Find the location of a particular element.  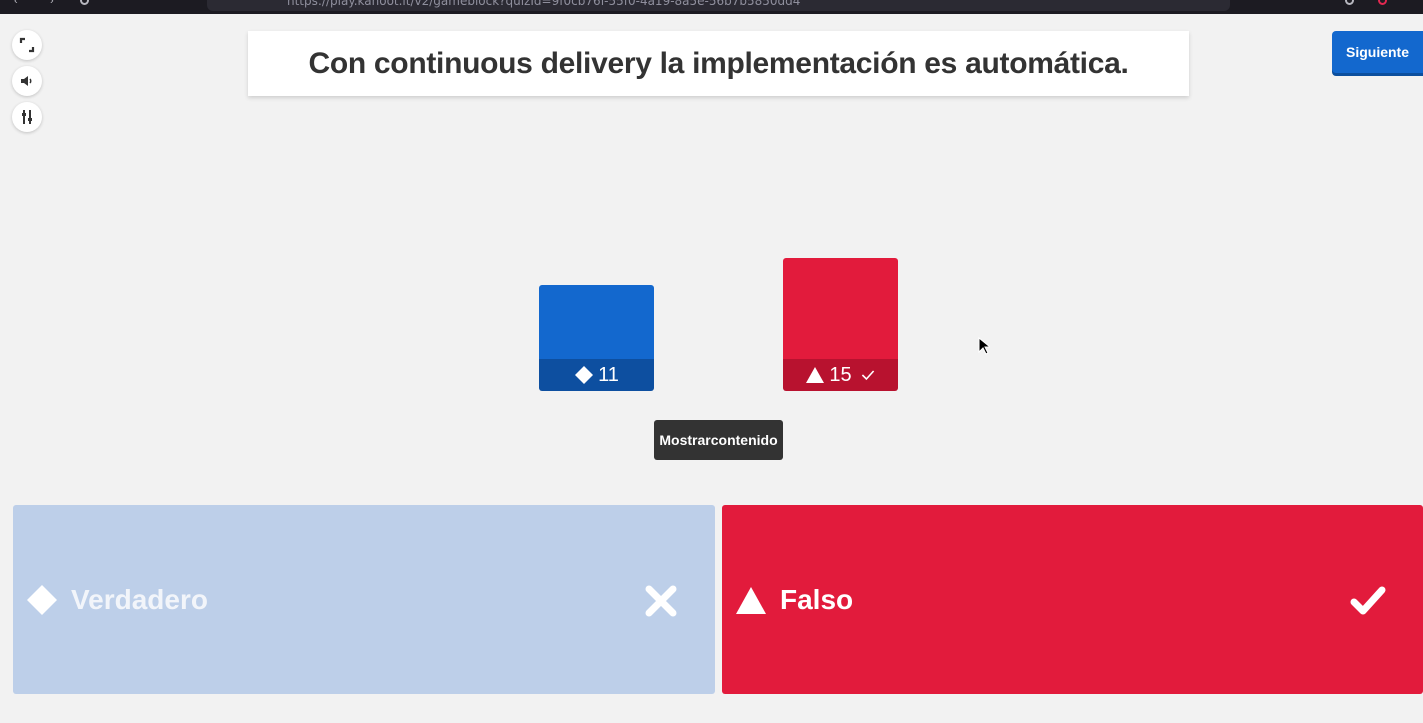

show-content-button: Mostrar contenido is located at coordinates (718, 440).